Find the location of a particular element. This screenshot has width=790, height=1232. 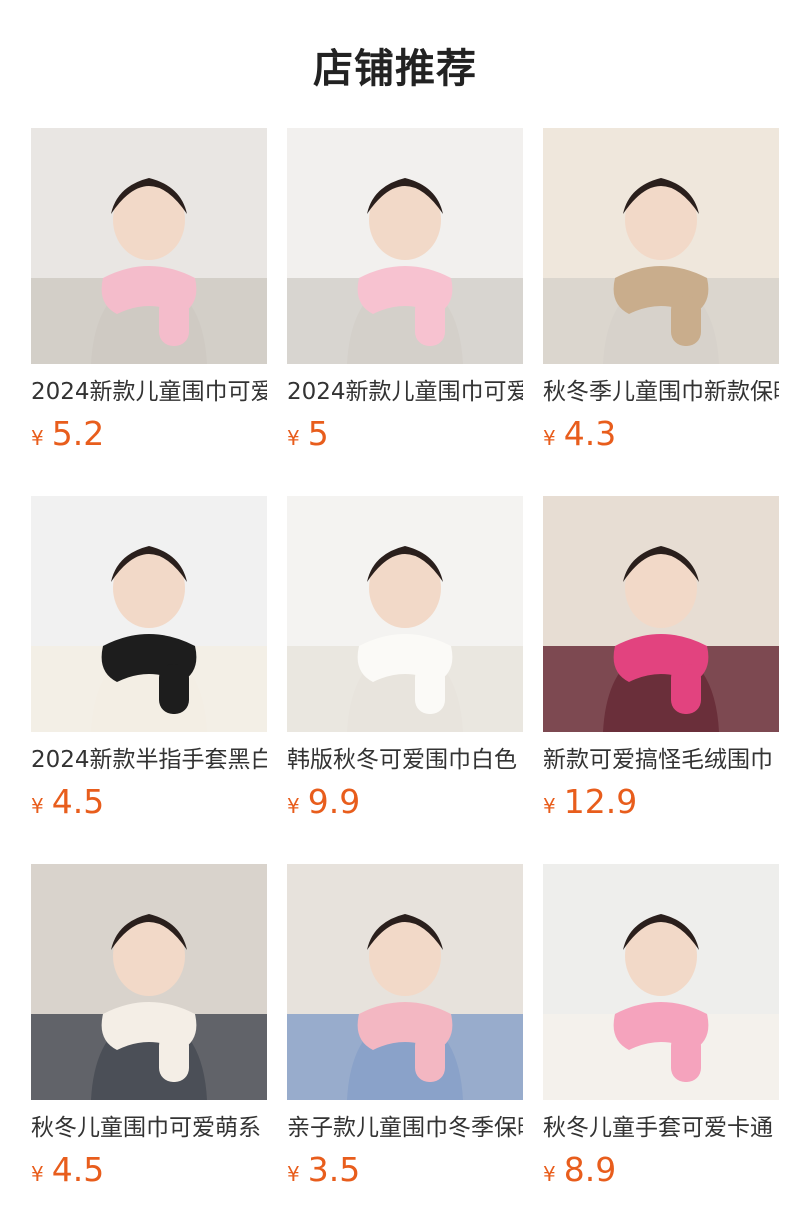

product-card: 秋冬季儿童围巾新款保暖 ¥4.3 is located at coordinates (661, 312).